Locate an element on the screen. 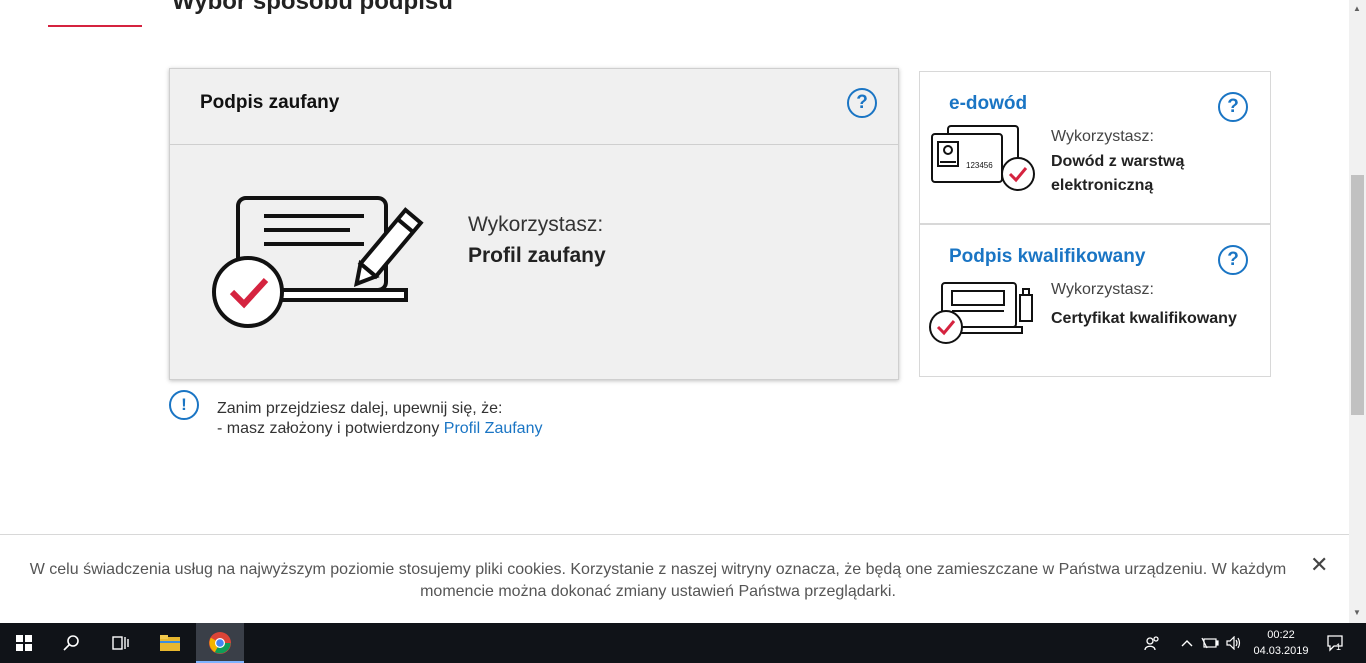  use-value: Dowód z warstwą elektroniczną is located at coordinates (1118, 173).